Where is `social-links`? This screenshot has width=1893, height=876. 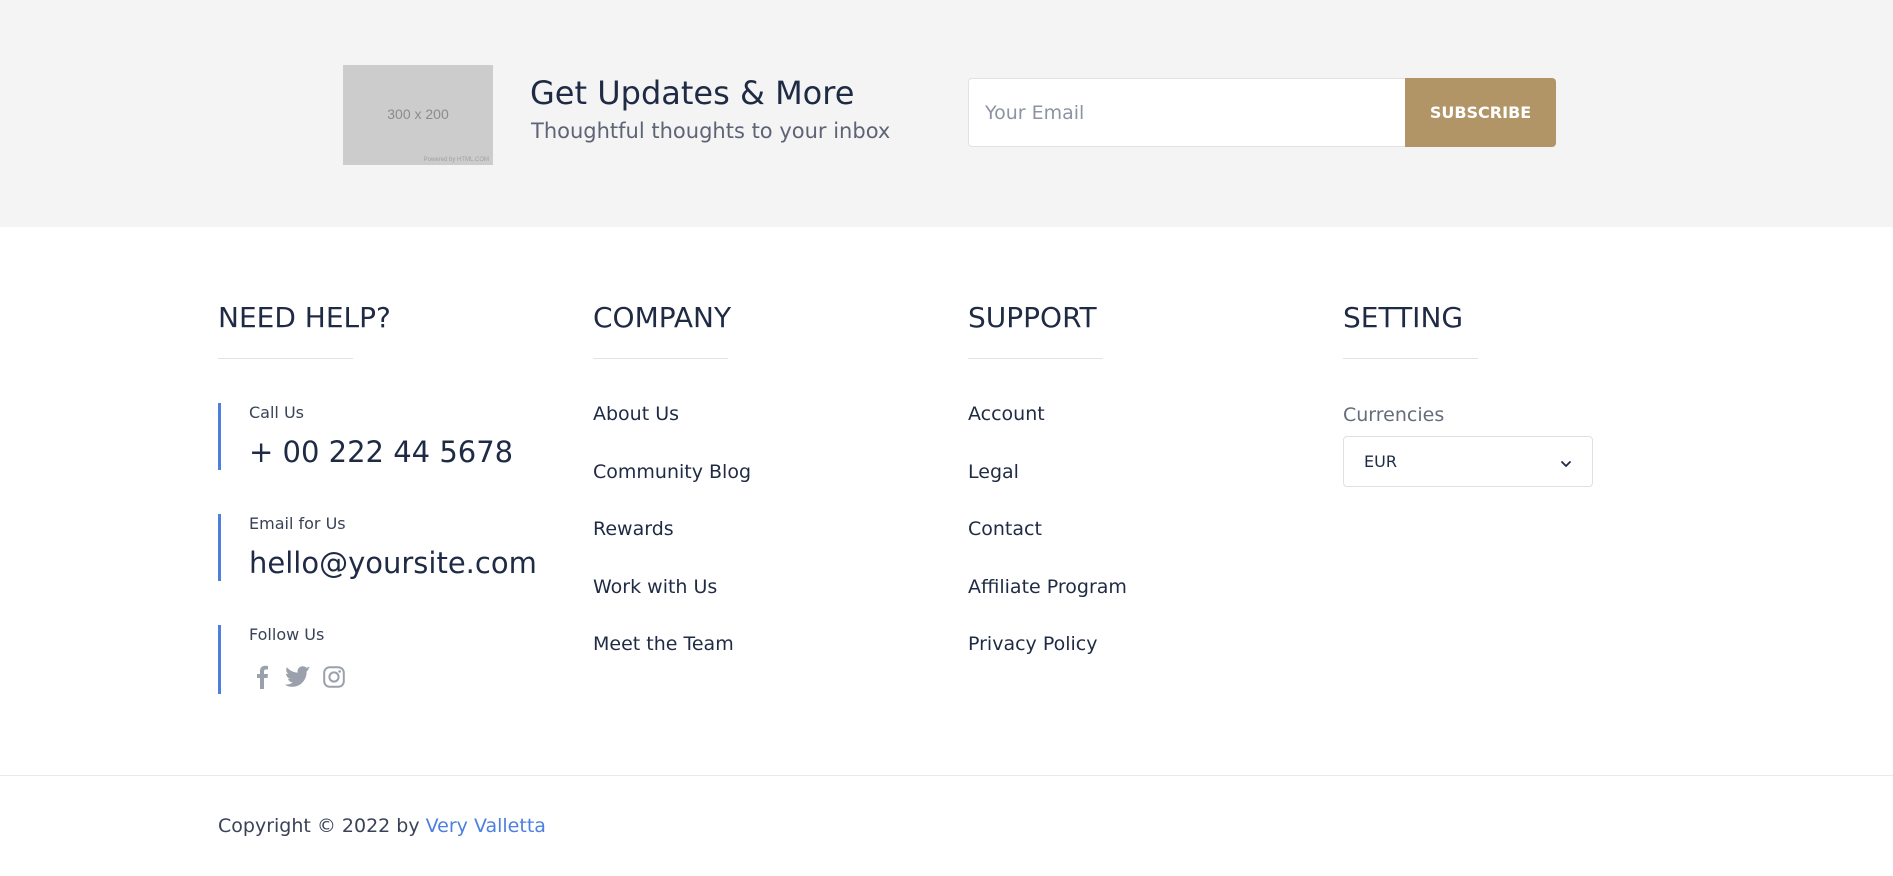
social-links is located at coordinates (298, 677).